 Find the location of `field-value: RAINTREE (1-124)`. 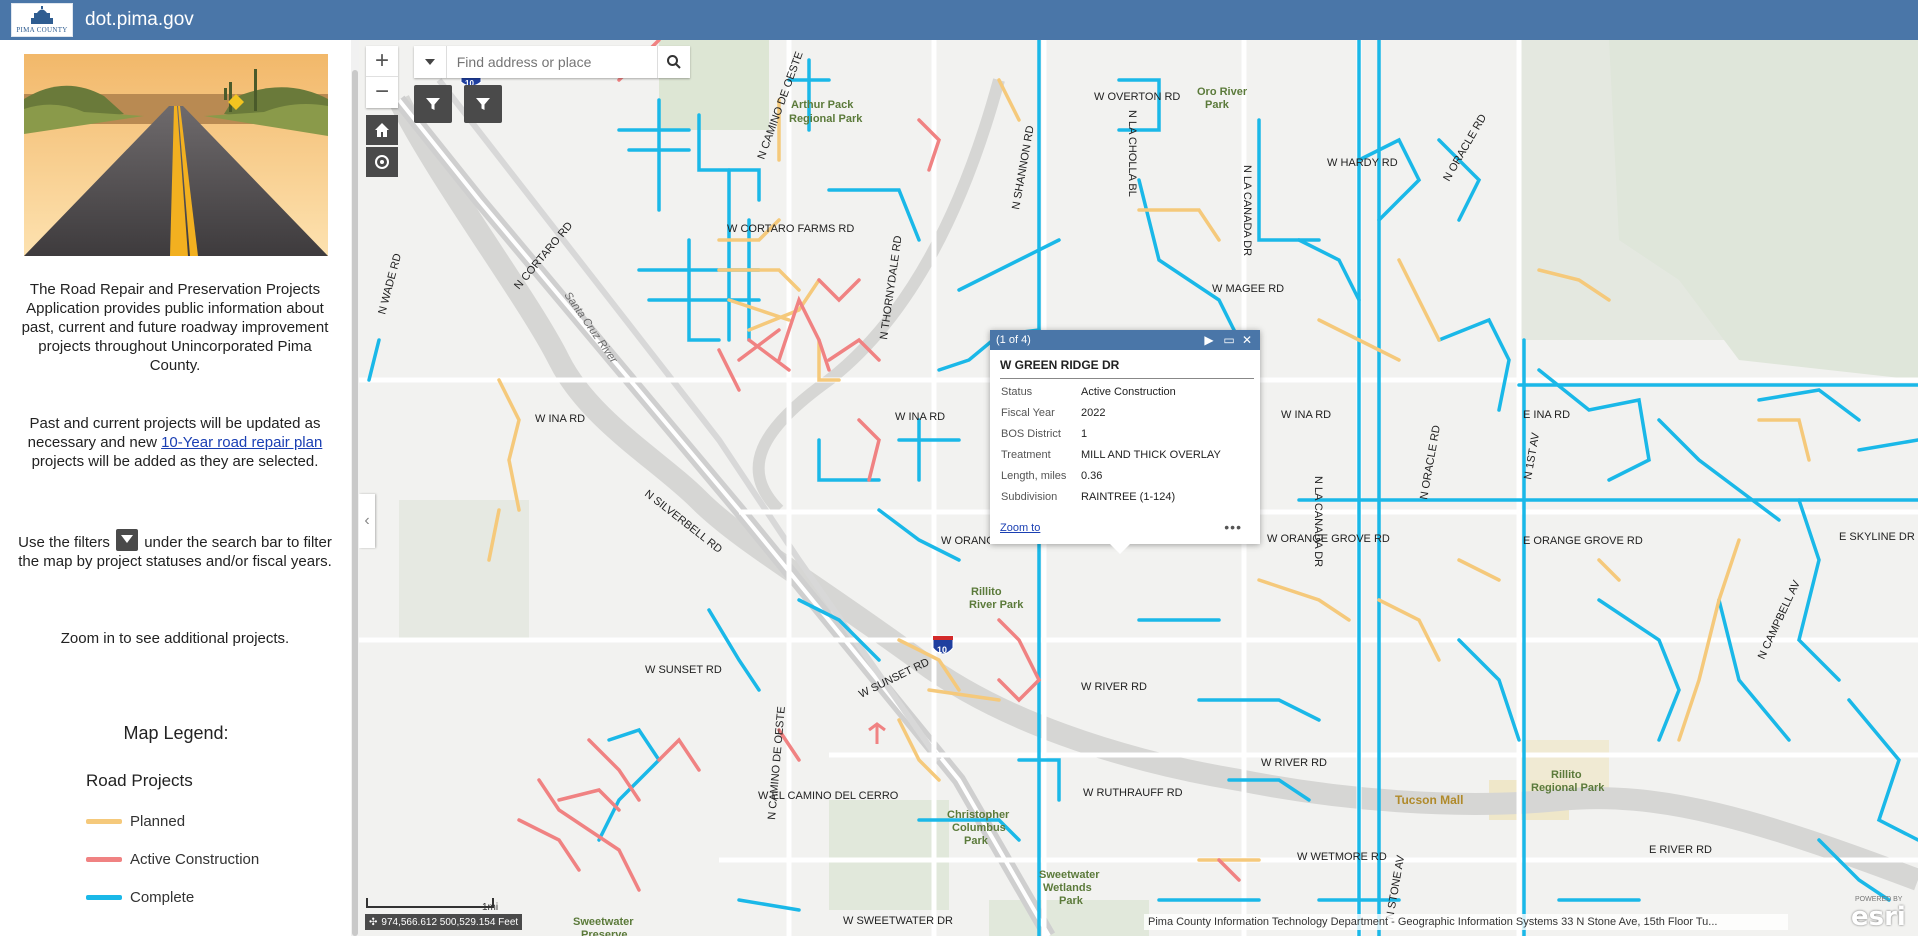

field-value: RAINTREE (1-124) is located at coordinates (1128, 497).